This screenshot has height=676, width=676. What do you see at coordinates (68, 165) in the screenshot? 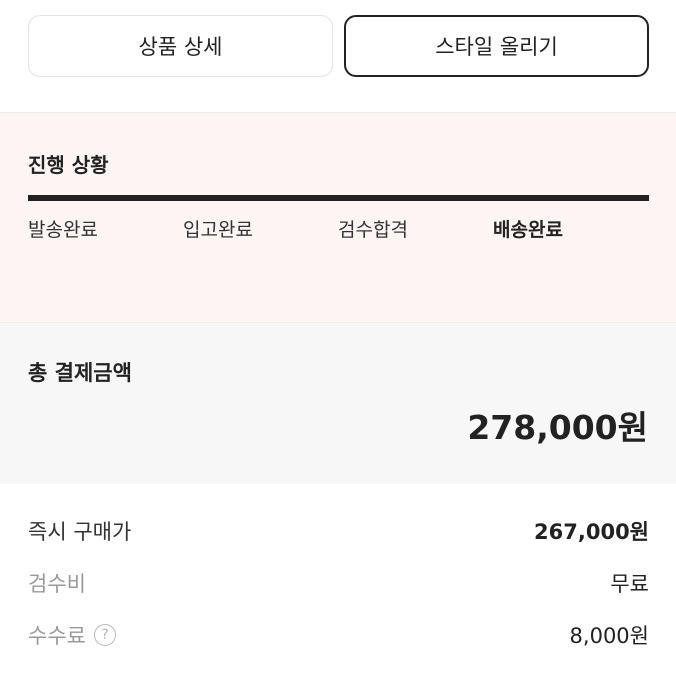
I see `progress-title: 진행 상황` at bounding box center [68, 165].